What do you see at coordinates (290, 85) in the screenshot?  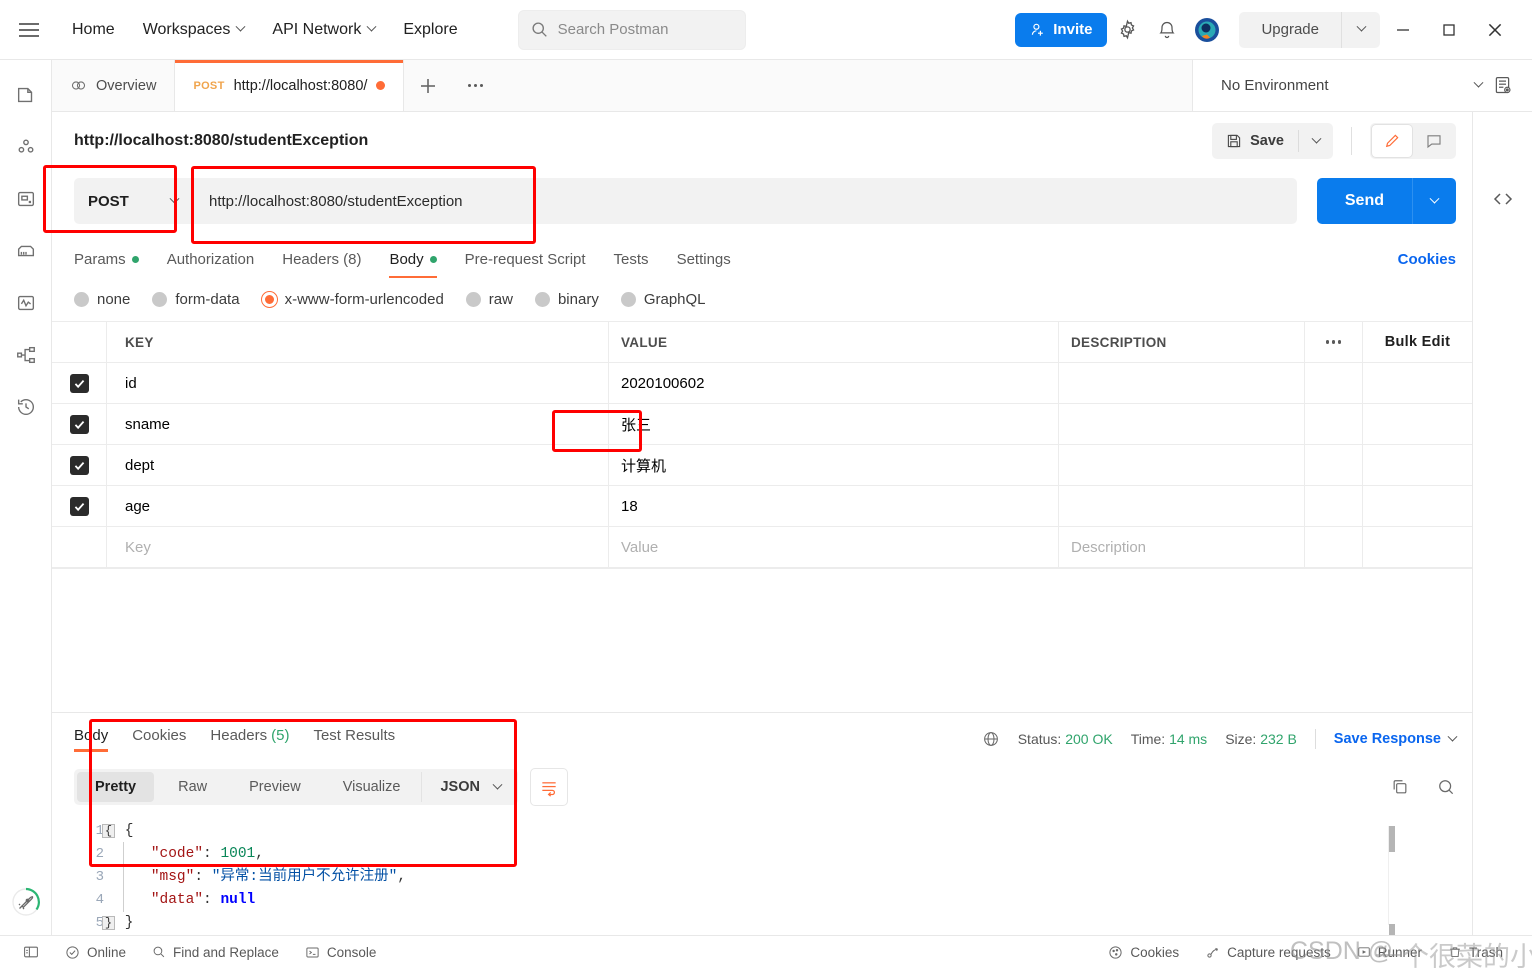 I see `tab-request-active: POST http://localhost:8080/` at bounding box center [290, 85].